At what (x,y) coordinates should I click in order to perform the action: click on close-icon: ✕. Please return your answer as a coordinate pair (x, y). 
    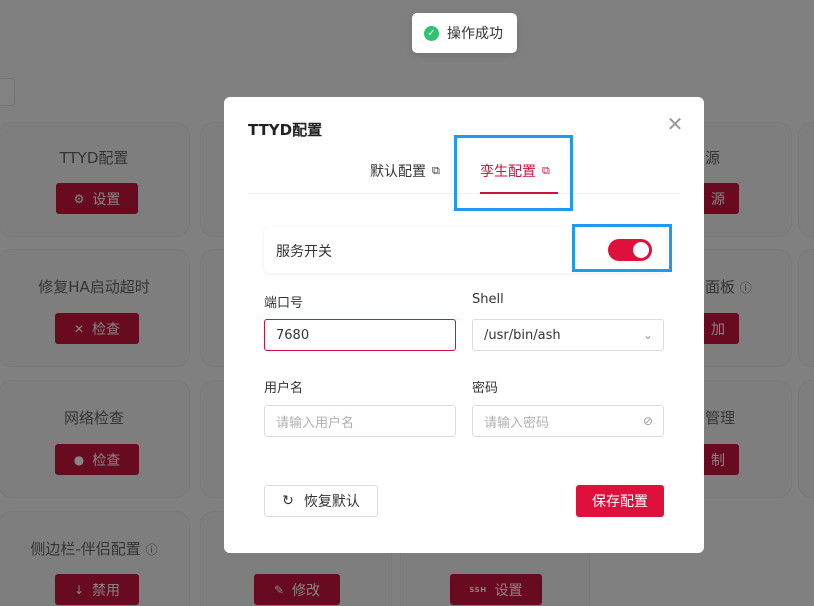
    Looking at the image, I should click on (675, 124).